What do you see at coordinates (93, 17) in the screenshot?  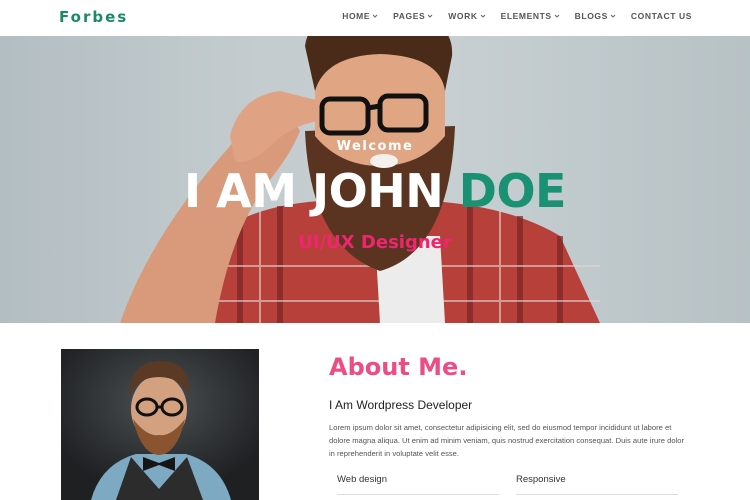 I see `site-logo: Forbes` at bounding box center [93, 17].